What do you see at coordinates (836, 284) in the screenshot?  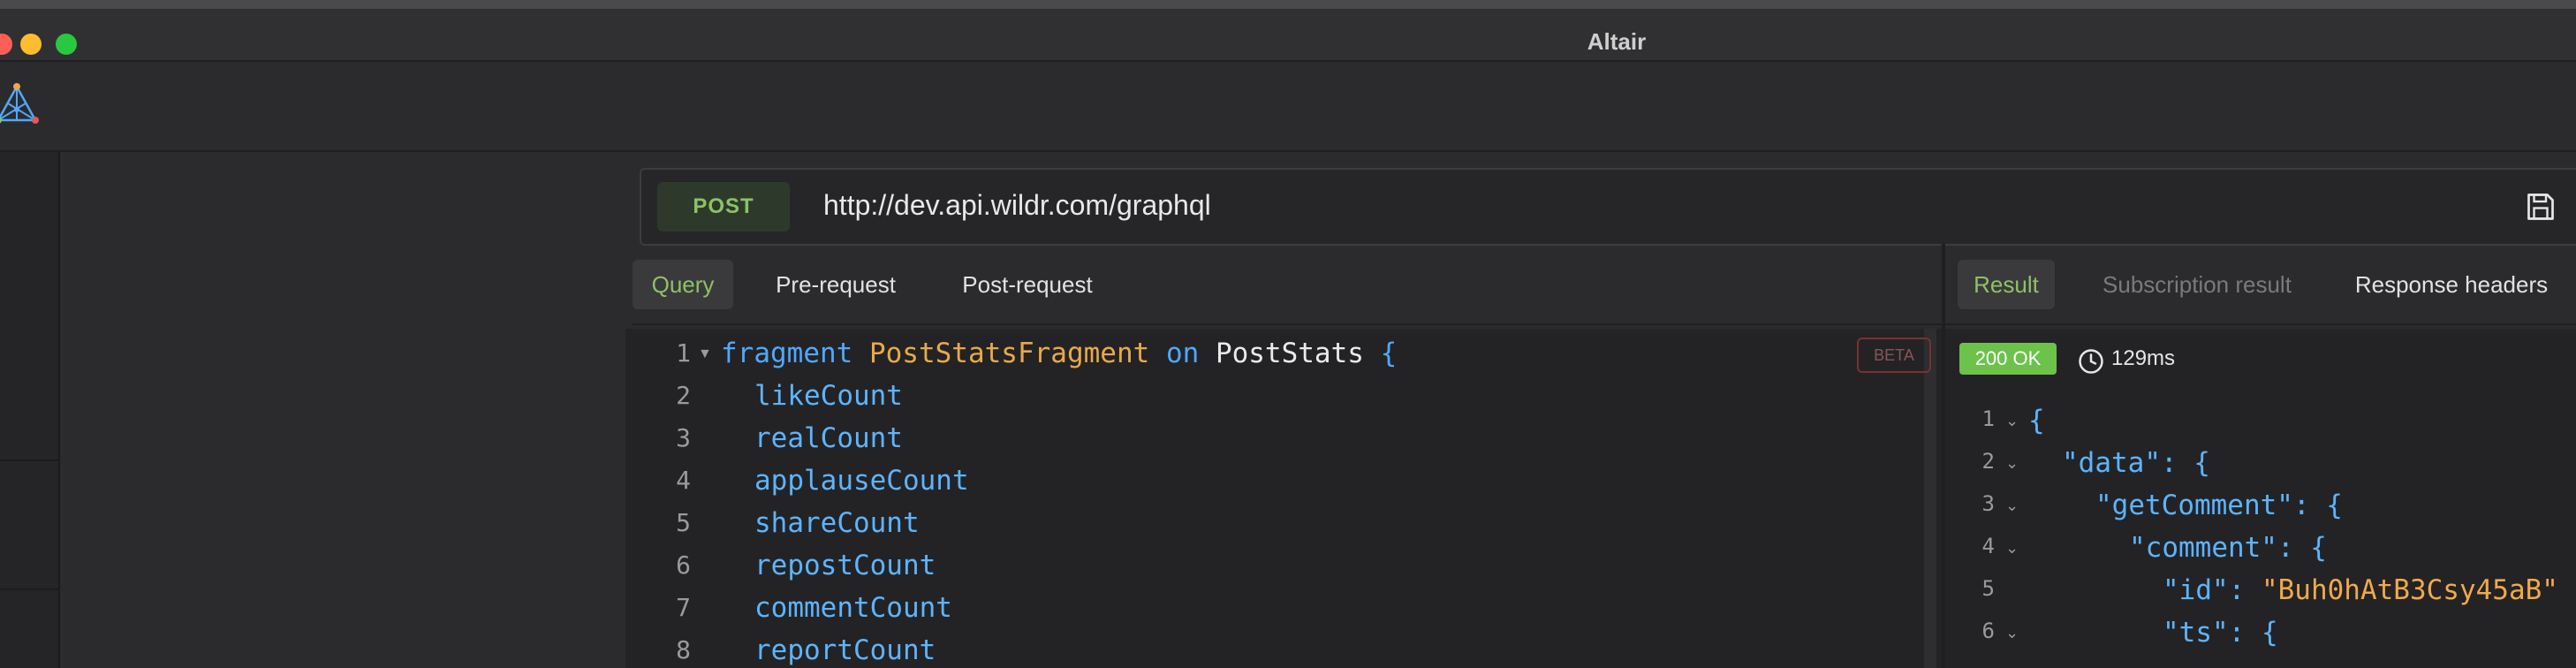 I see `tab-pre-request: Pre-request` at bounding box center [836, 284].